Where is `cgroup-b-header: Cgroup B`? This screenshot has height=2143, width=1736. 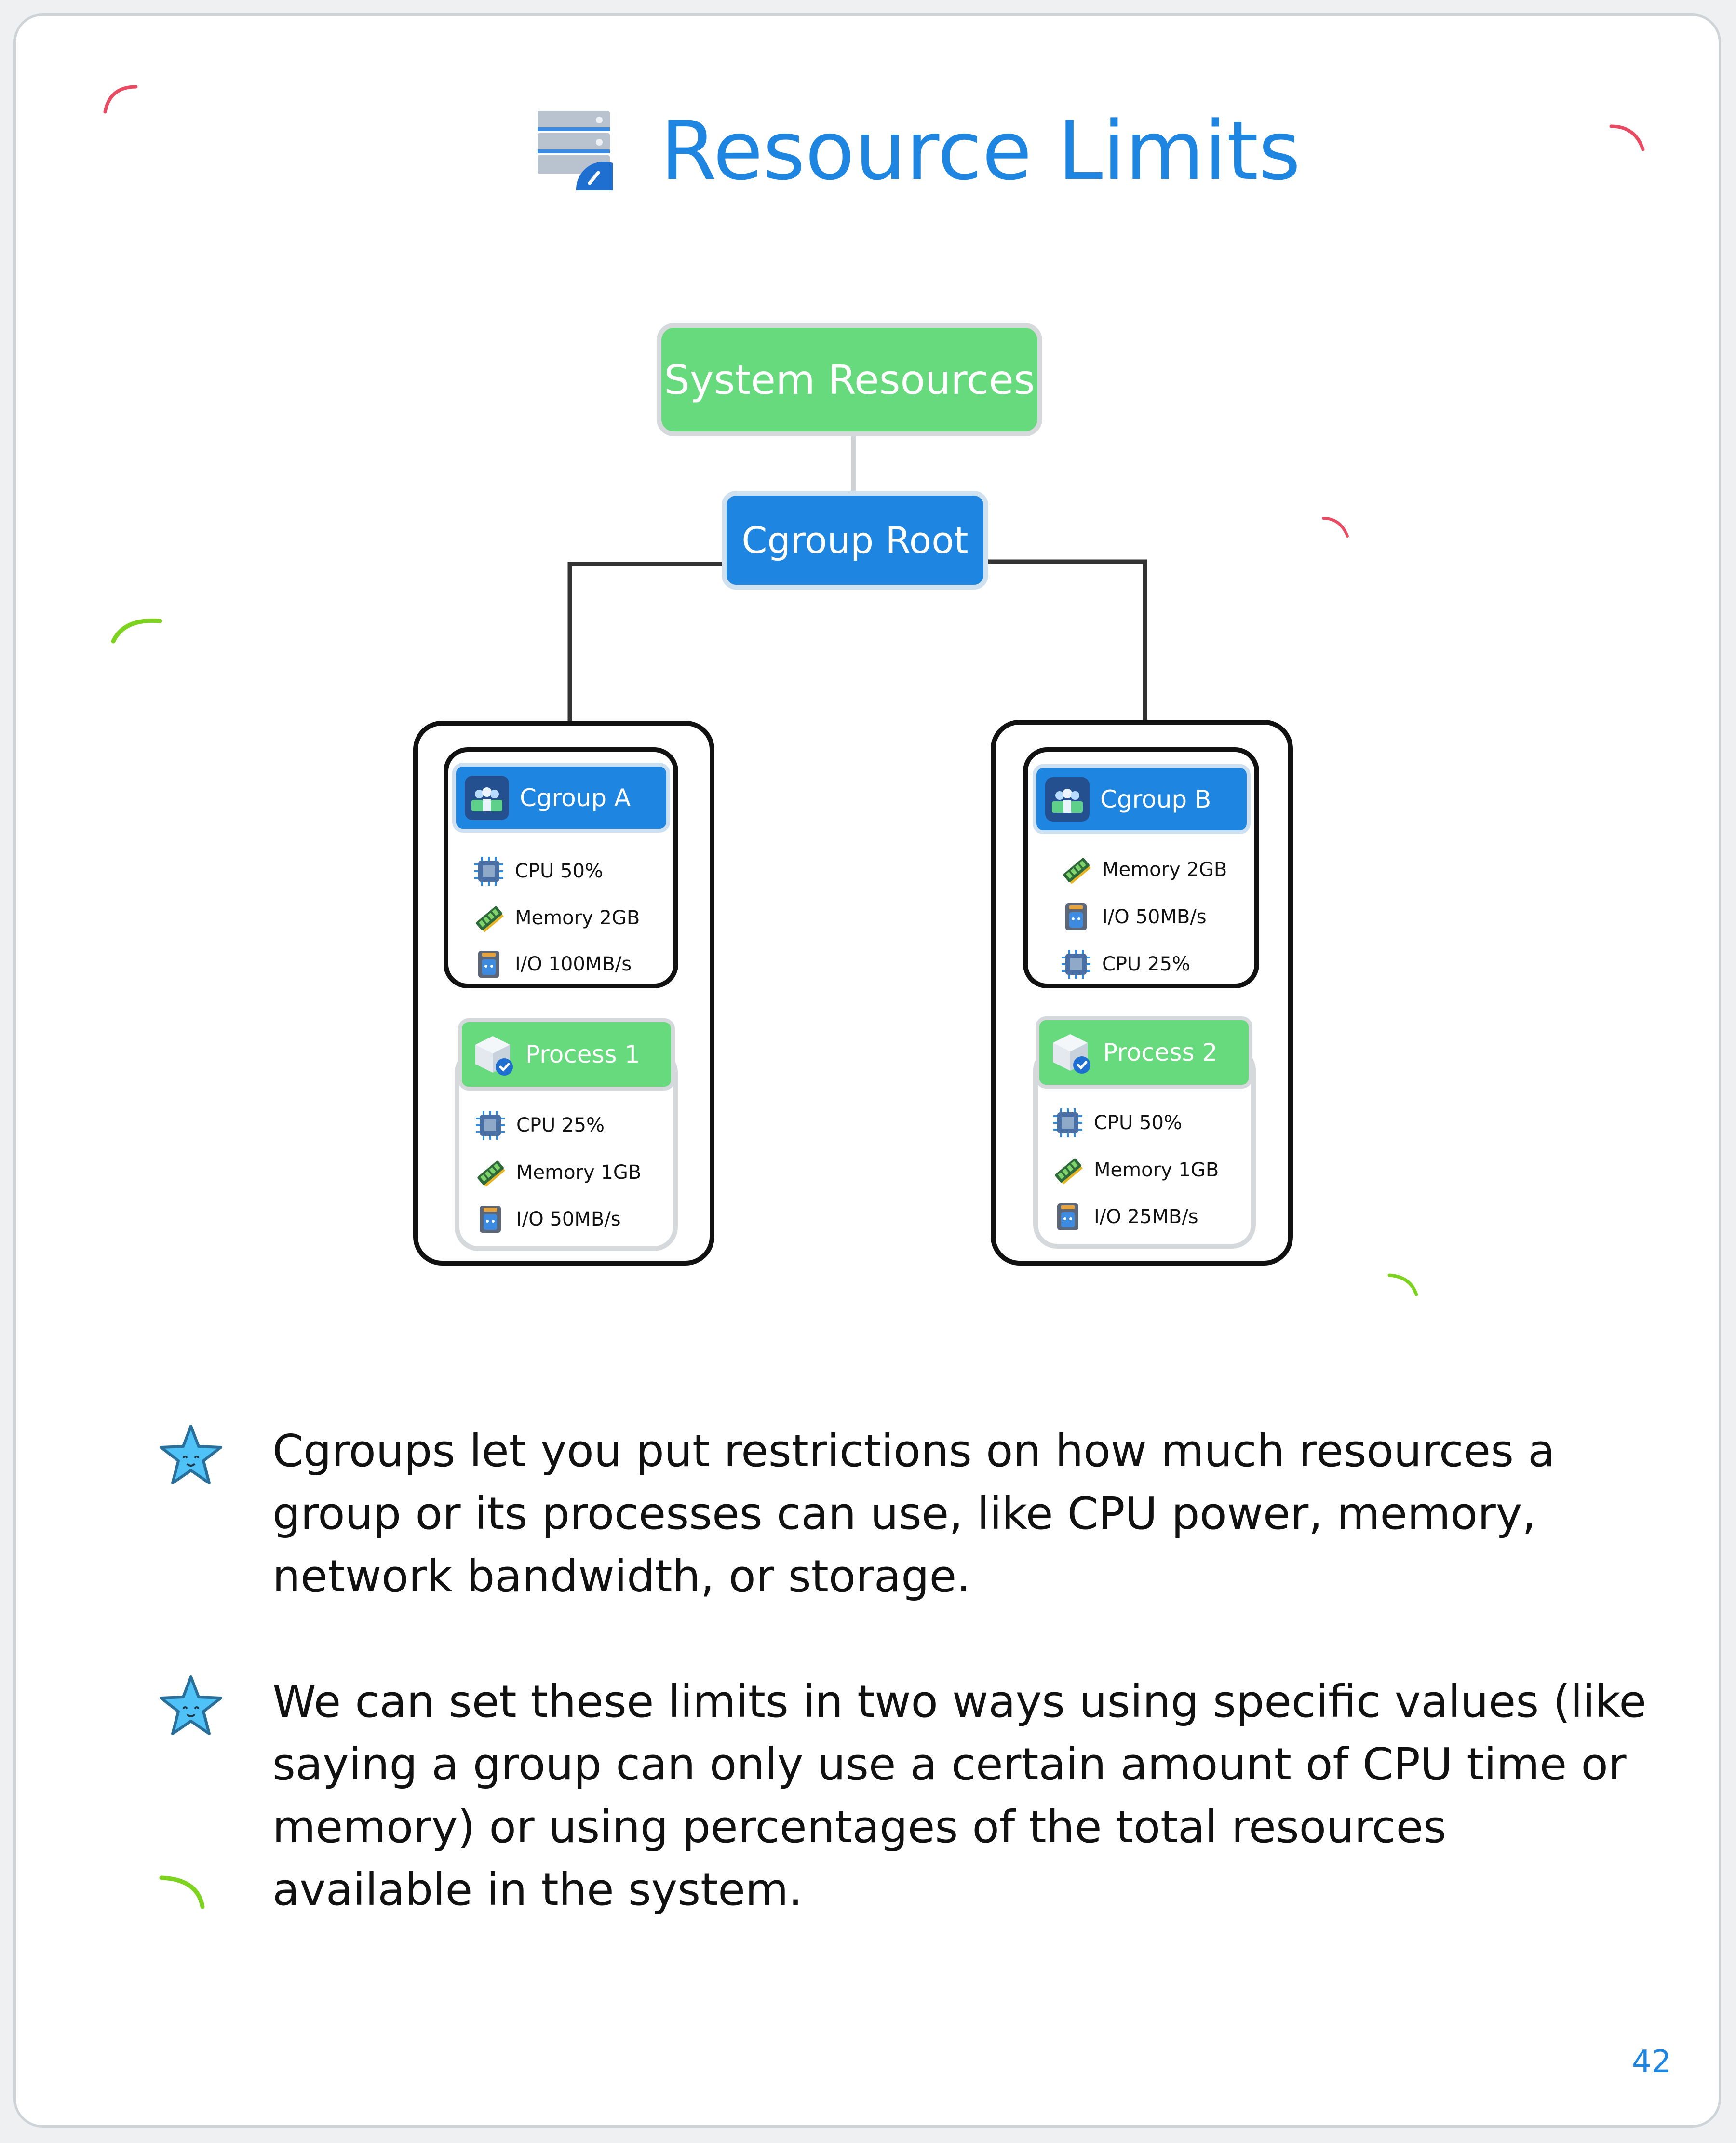 cgroup-b-header: Cgroup B is located at coordinates (1142, 799).